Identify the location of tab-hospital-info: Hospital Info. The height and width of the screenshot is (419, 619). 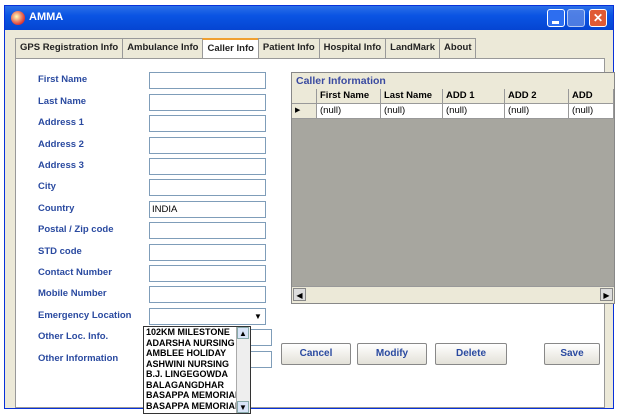
(352, 48).